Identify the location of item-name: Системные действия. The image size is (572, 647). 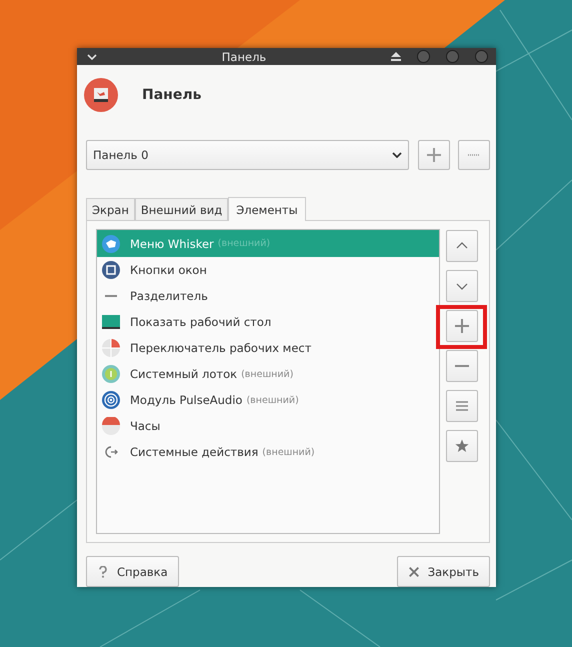
(194, 452).